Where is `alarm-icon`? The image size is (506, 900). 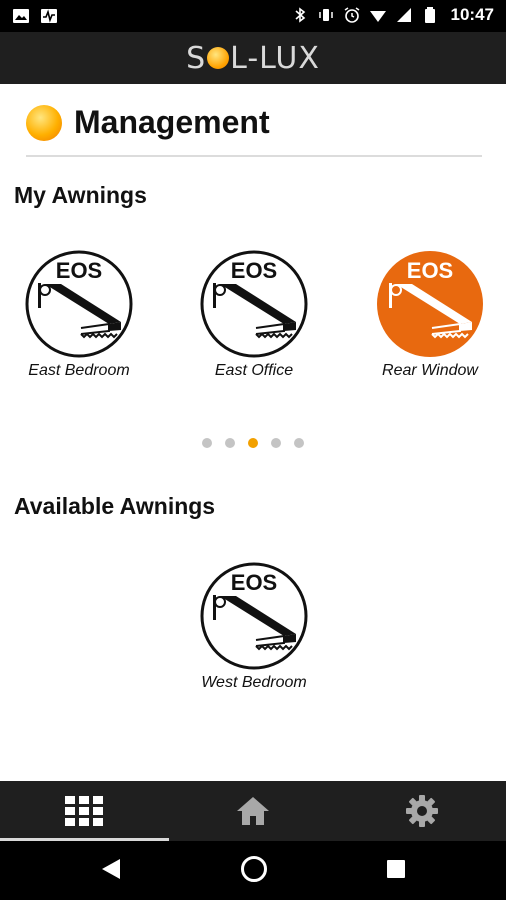
alarm-icon is located at coordinates (351, 15).